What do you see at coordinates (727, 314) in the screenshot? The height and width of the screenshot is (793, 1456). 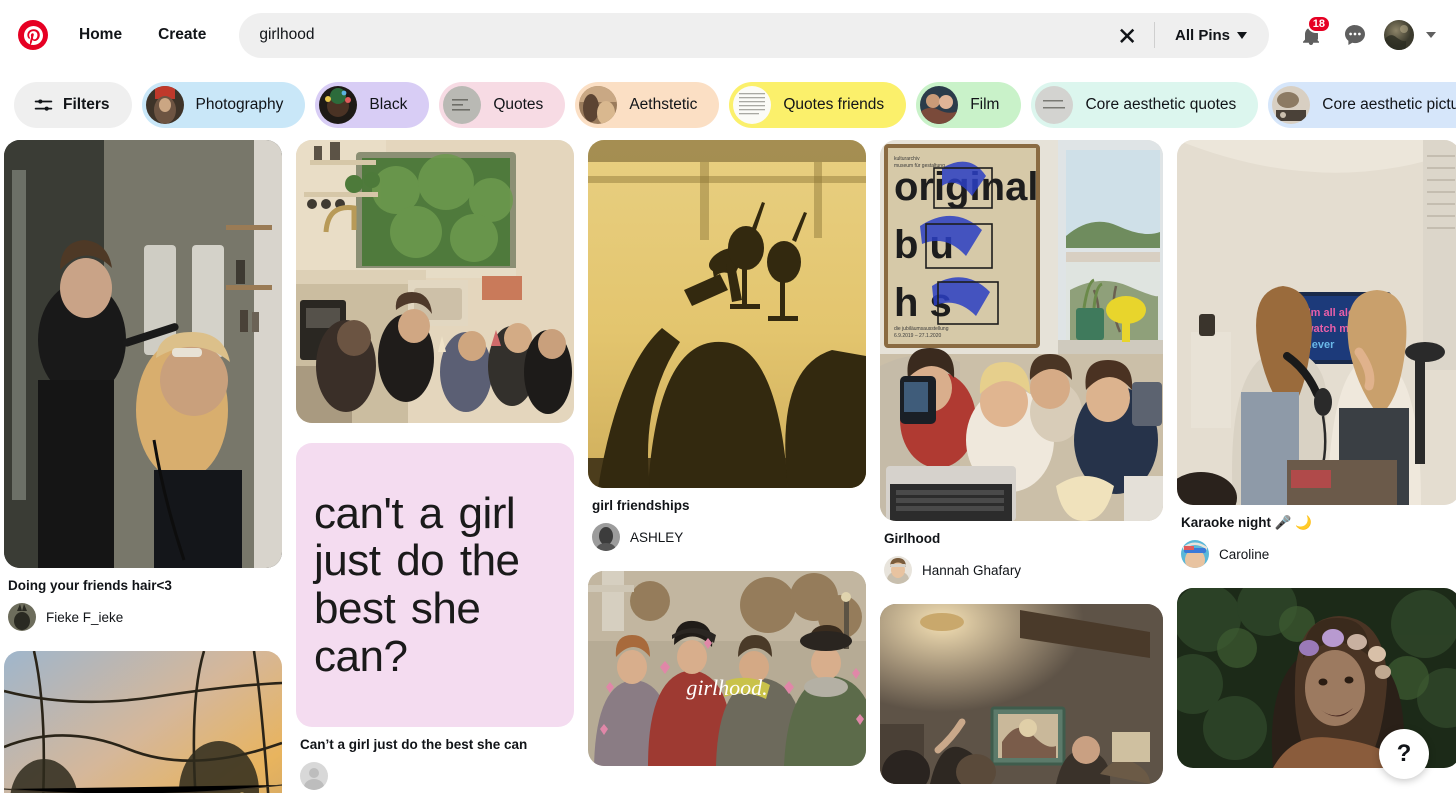 I see `golden-toast-silhouette-photo` at bounding box center [727, 314].